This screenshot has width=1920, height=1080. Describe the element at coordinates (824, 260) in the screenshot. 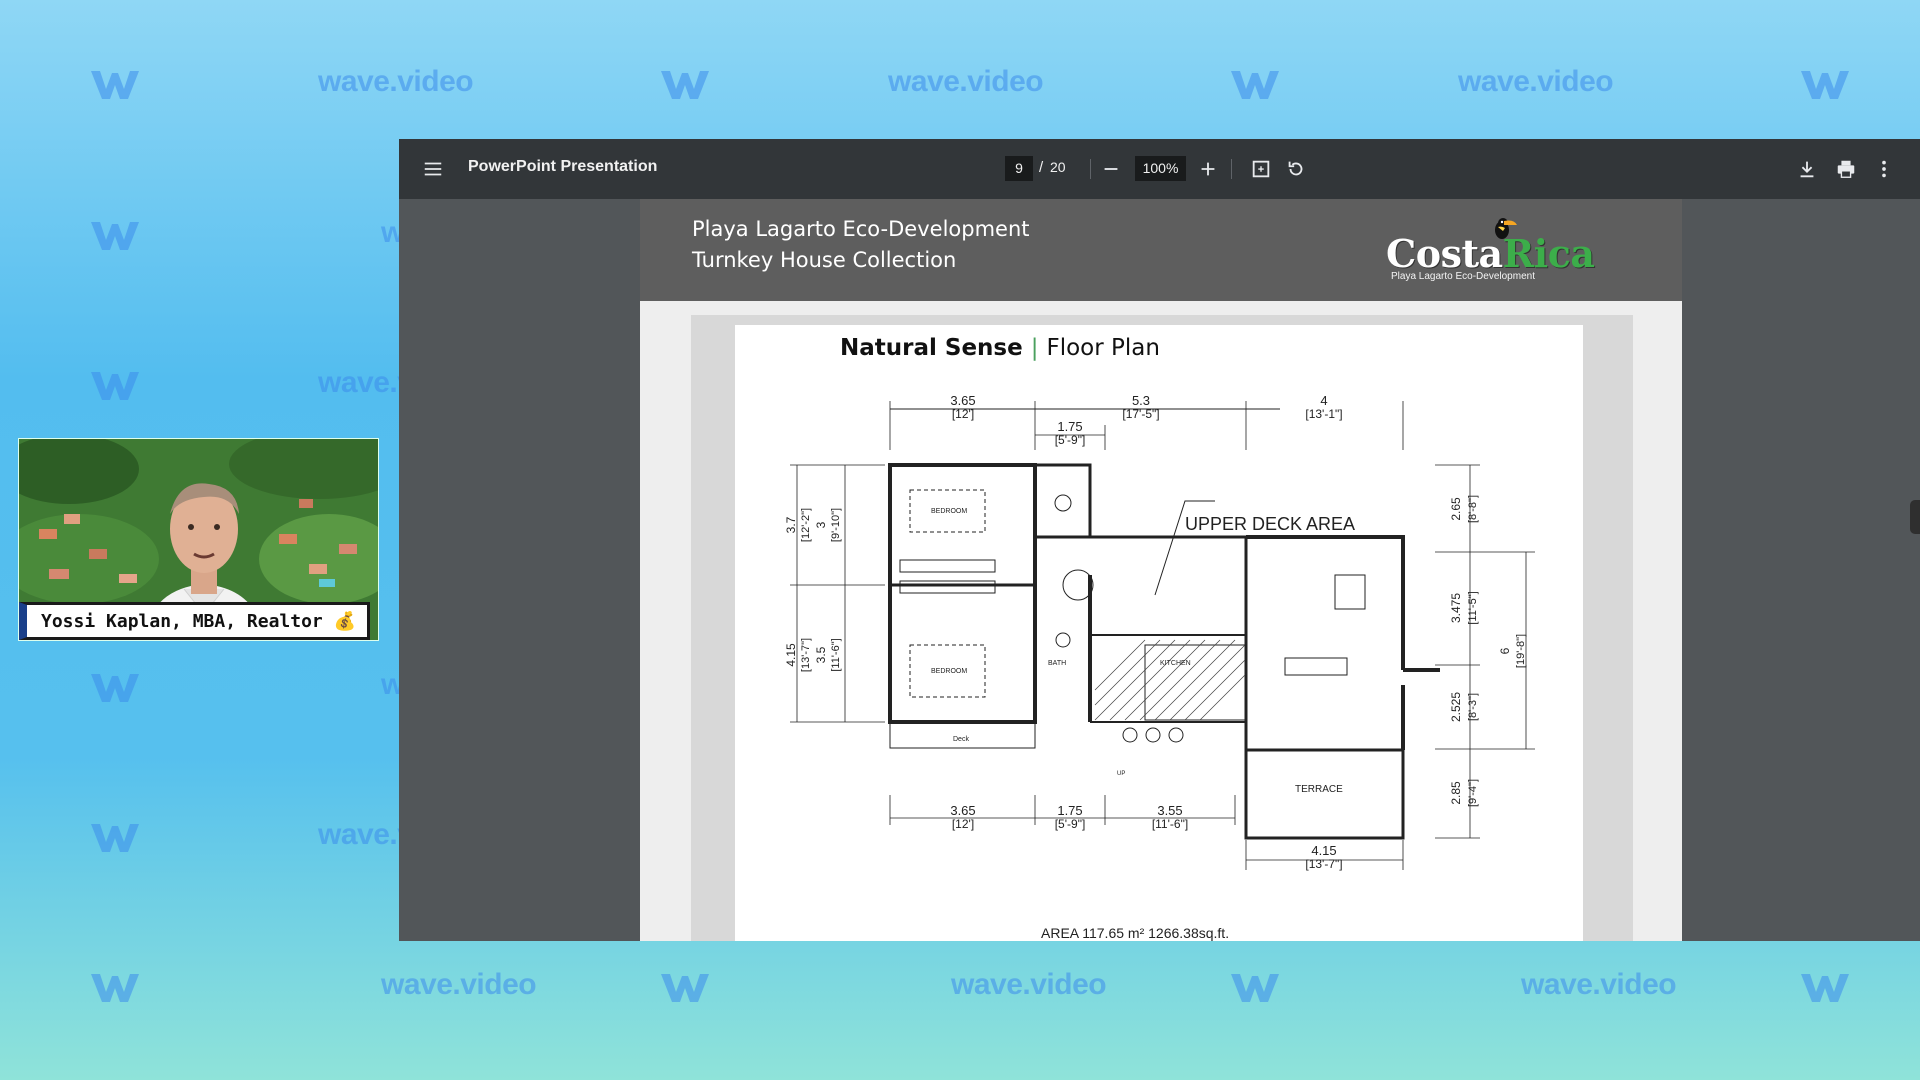

I see `slide-title-line-2: Turnkey House Collection` at that location.